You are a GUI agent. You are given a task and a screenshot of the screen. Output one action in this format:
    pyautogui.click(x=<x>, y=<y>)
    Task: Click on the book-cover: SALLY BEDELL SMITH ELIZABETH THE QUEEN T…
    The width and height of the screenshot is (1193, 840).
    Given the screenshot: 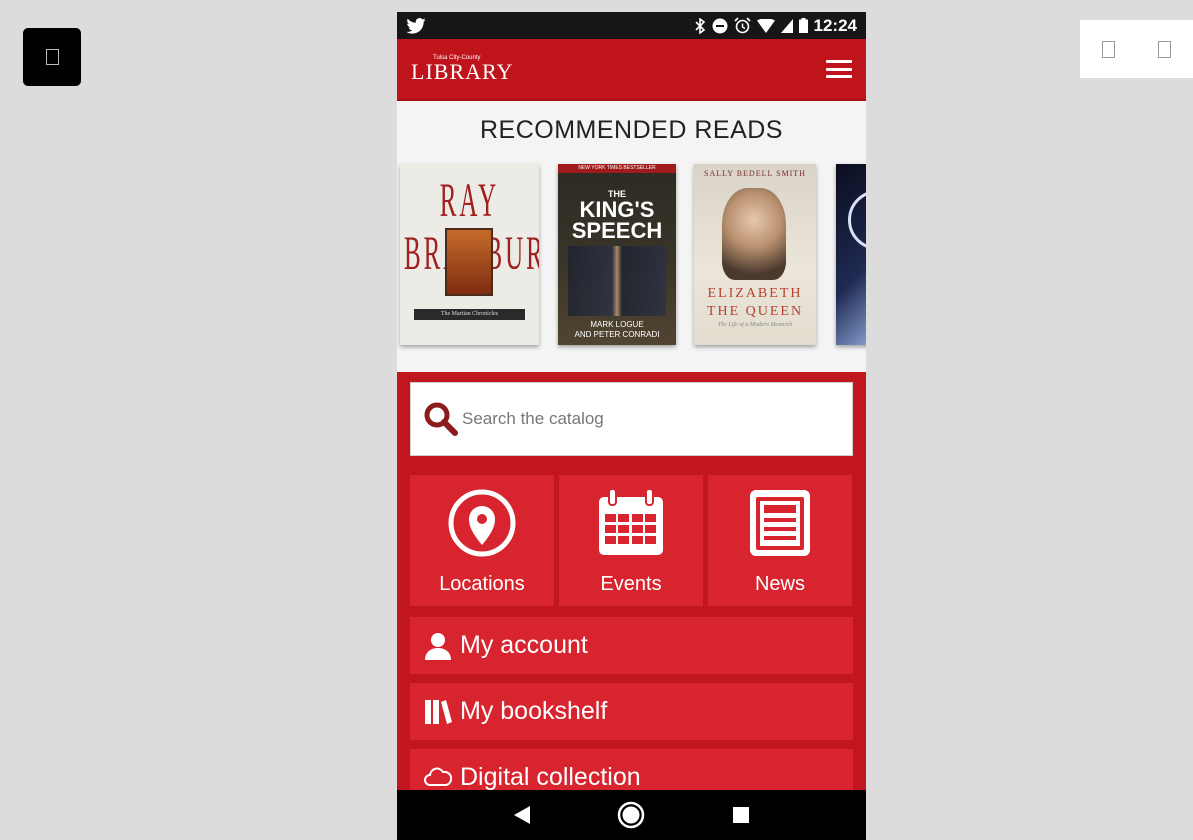 What is the action you would take?
    pyautogui.click(x=755, y=254)
    